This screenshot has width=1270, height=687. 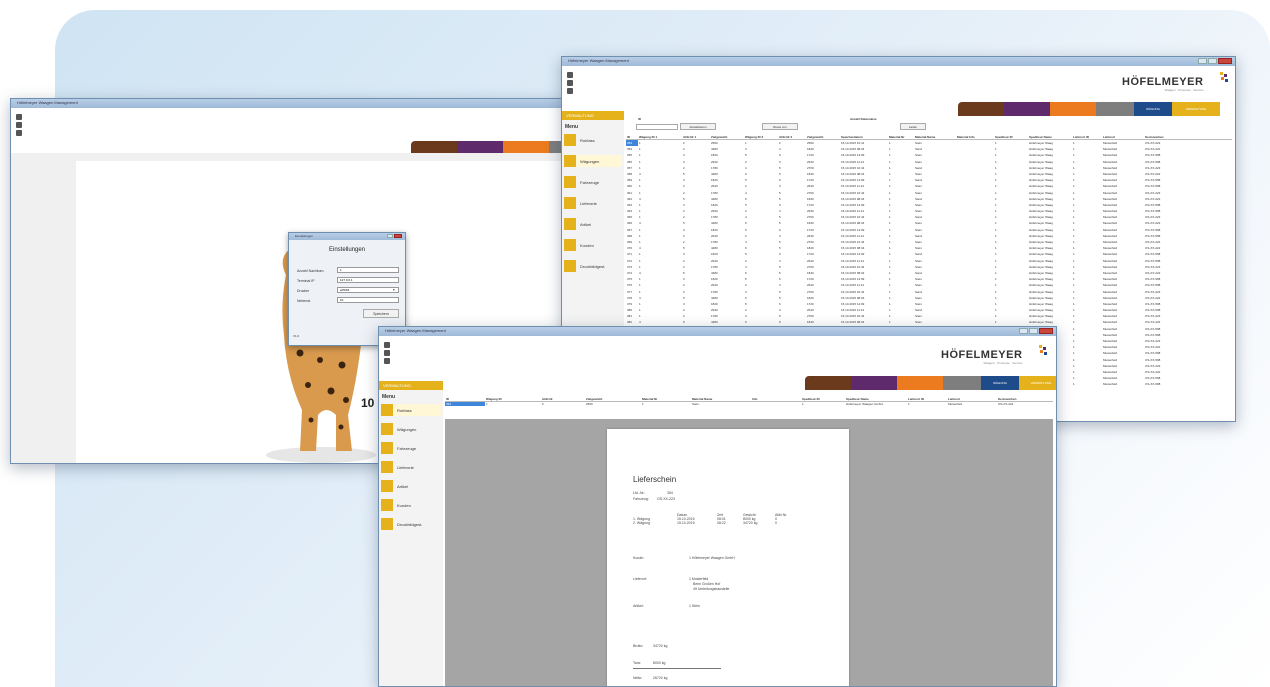 What do you see at coordinates (776, 399) in the screenshot?
I see `column-header: Info` at bounding box center [776, 399].